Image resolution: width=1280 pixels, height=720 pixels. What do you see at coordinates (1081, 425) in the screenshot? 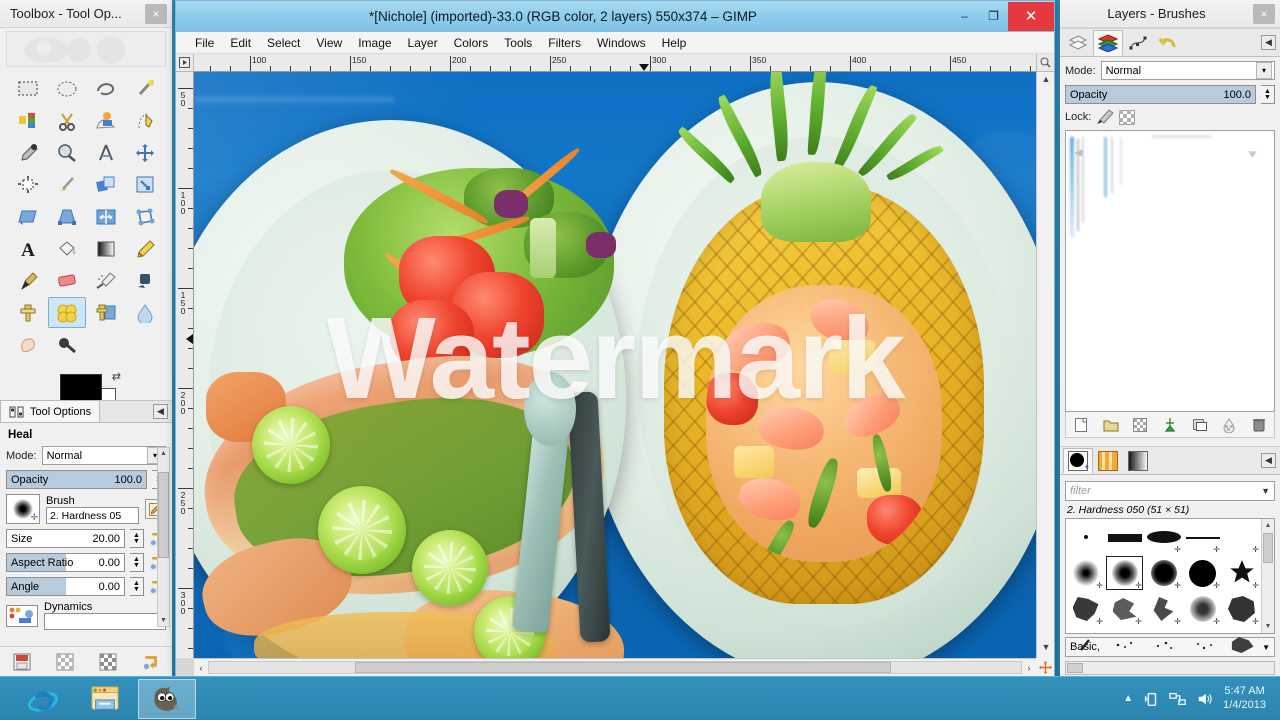
I see `new-layer-icon` at bounding box center [1081, 425].